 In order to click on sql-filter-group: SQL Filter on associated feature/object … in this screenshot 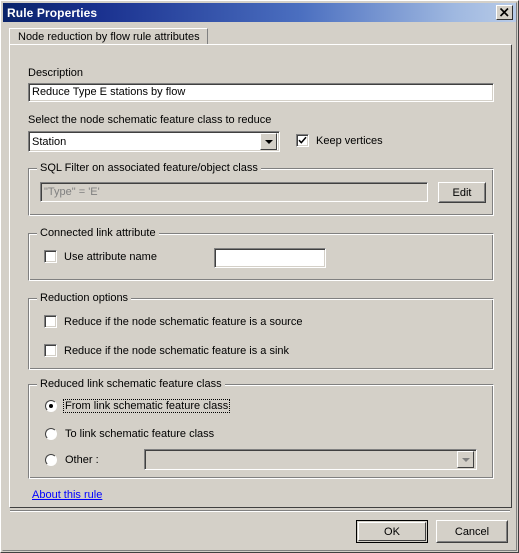, I will do `click(261, 189)`.